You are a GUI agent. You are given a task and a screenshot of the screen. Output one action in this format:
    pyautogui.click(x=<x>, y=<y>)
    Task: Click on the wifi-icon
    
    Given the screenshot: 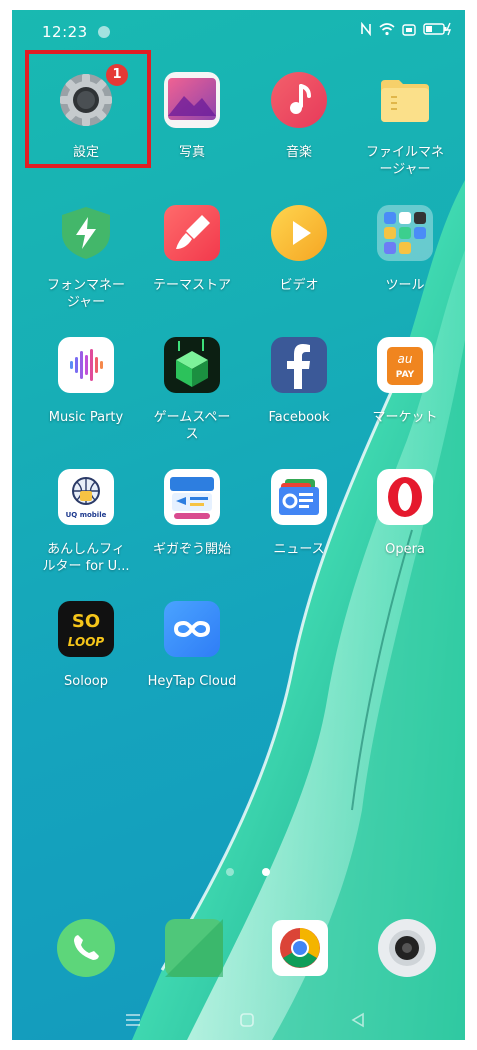 What is the action you would take?
    pyautogui.click(x=387, y=31)
    